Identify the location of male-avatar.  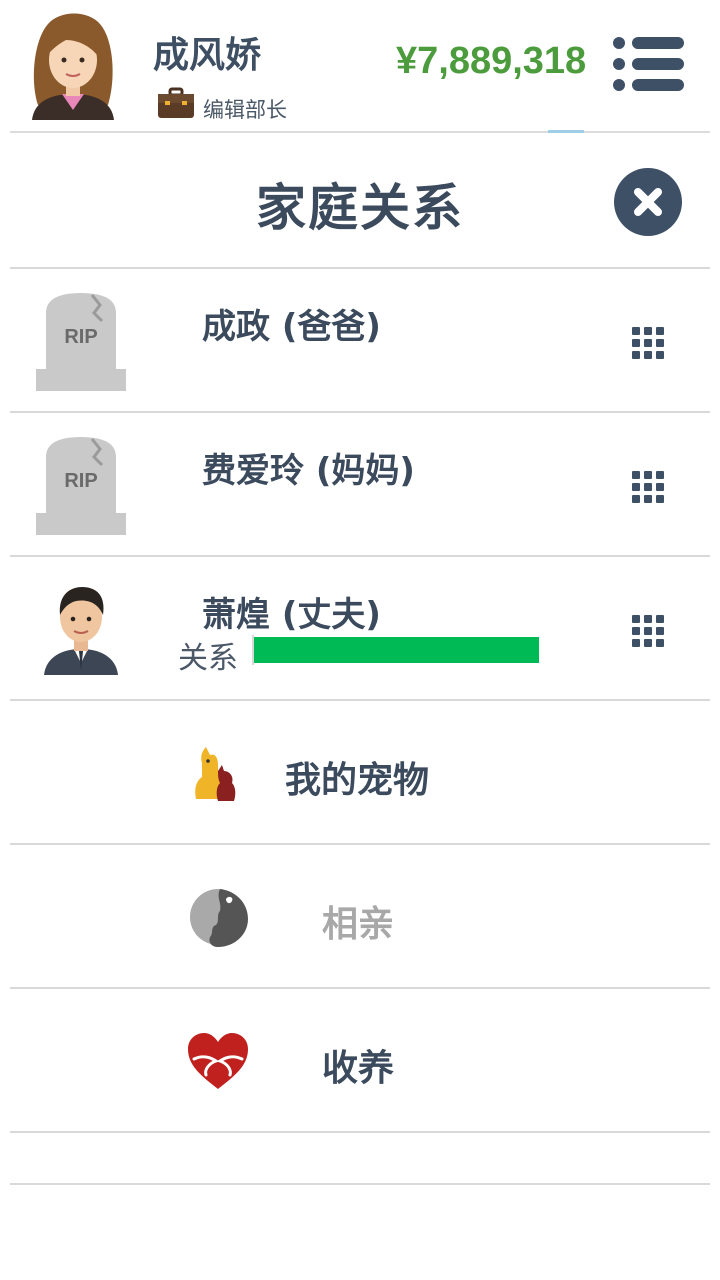
(81, 631).